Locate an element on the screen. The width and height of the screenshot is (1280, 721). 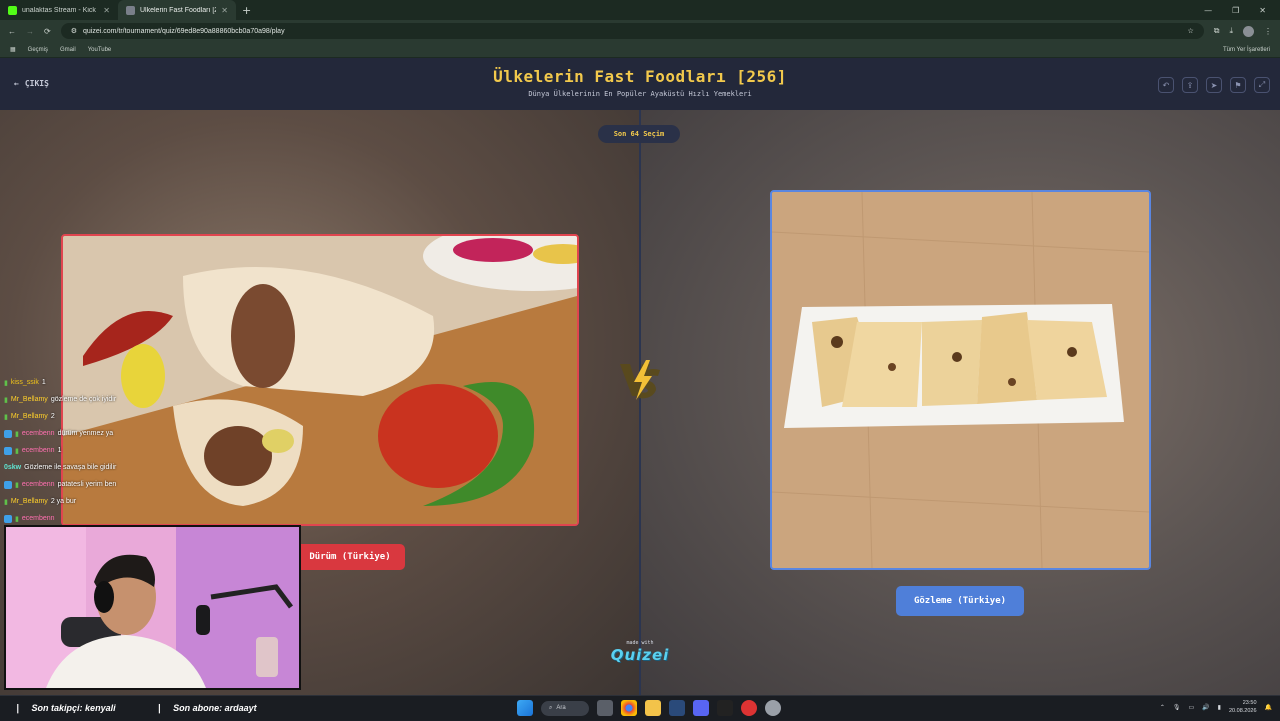
chat-text: 2 is located at coordinates (52, 416).